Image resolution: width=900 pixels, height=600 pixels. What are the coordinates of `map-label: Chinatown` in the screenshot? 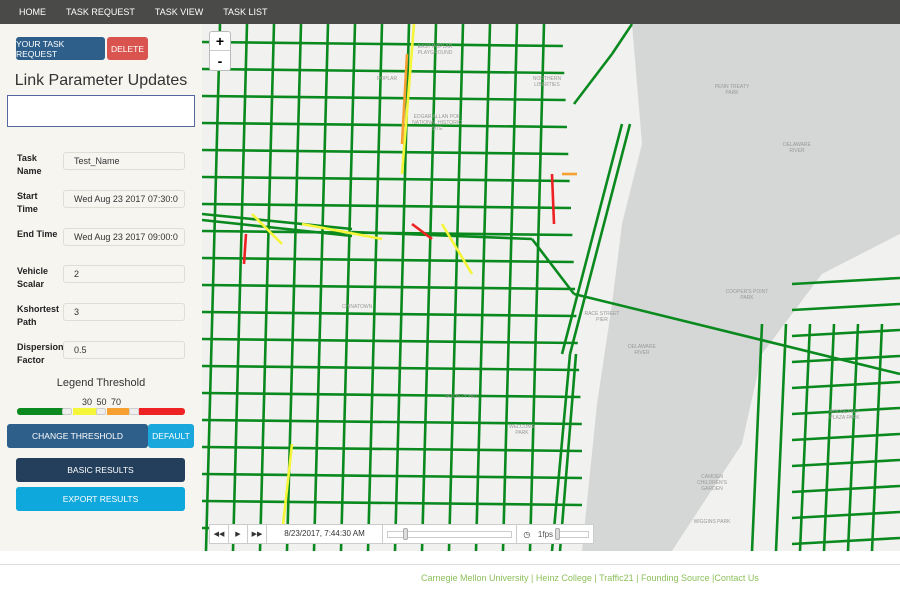 It's located at (357, 307).